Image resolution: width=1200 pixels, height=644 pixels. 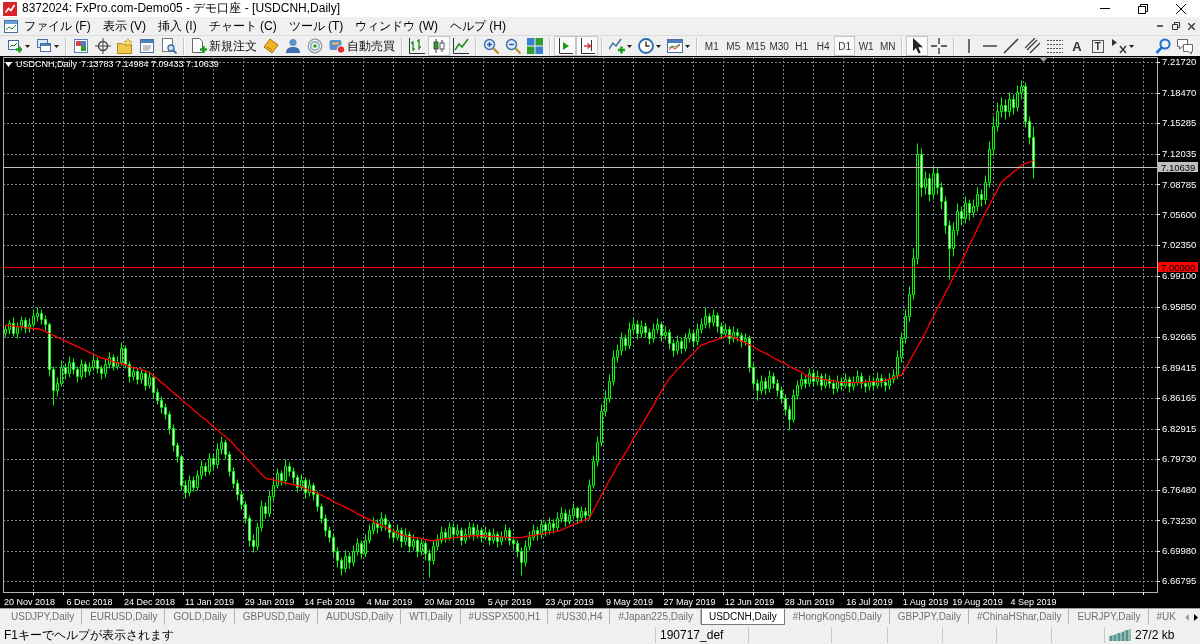 I want to click on menu-item: 表示 (V), so click(x=124, y=26).